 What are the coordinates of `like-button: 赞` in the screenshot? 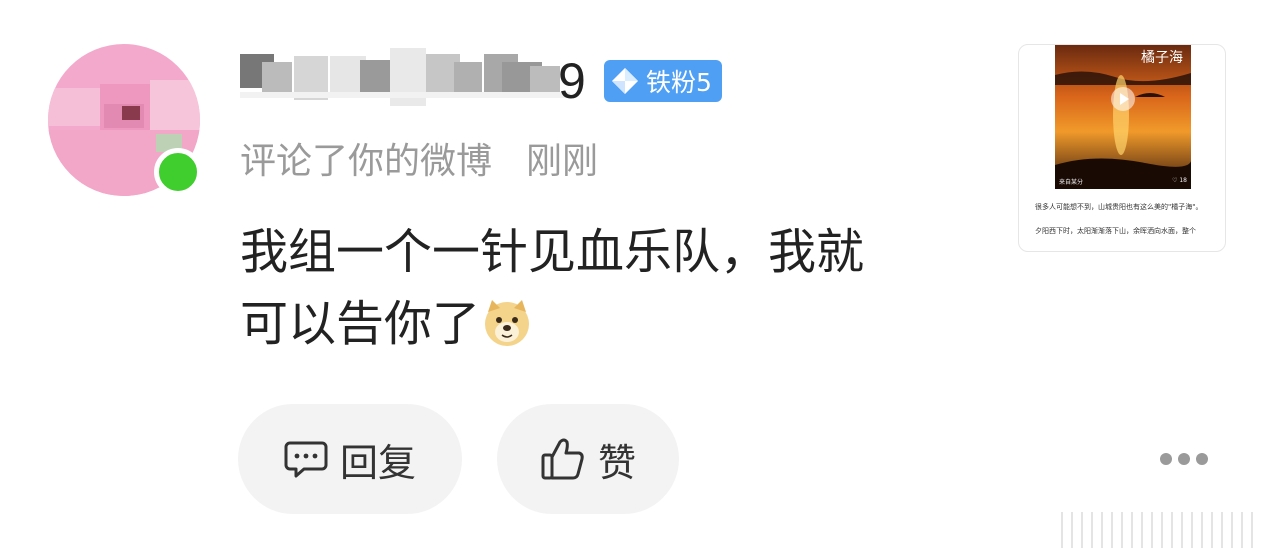 It's located at (588, 459).